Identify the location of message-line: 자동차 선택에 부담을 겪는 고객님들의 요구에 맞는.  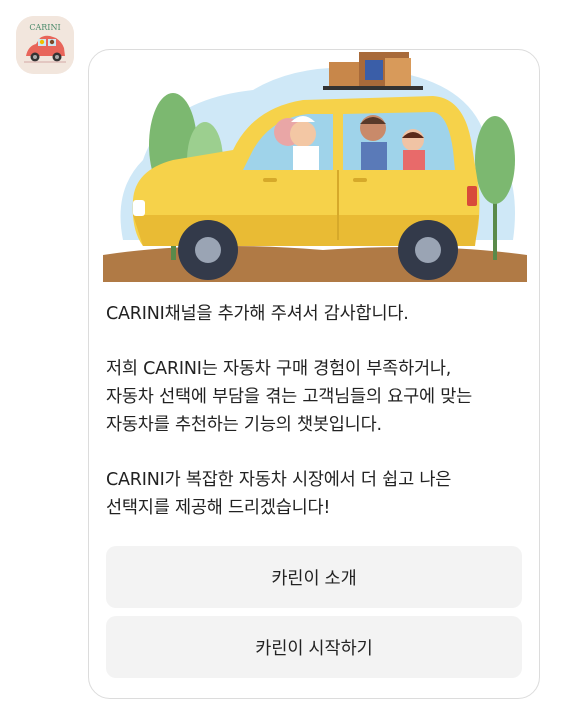
(289, 397).